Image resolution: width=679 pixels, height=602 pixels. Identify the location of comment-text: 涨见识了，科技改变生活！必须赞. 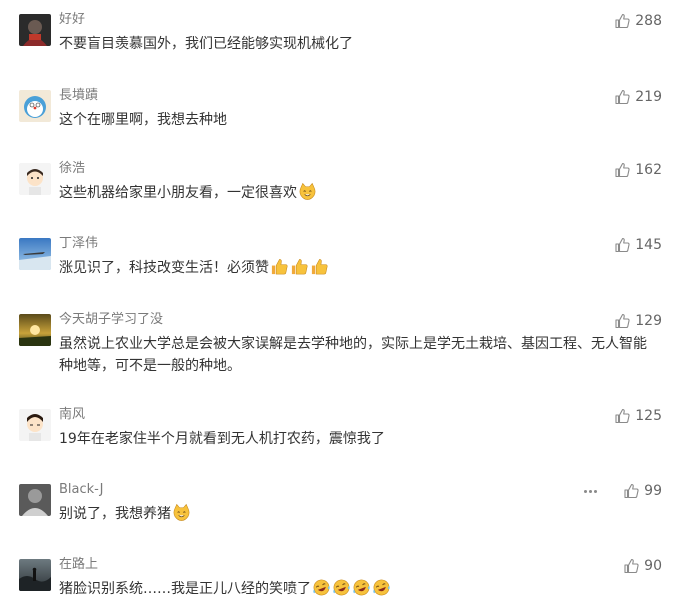
(359, 268).